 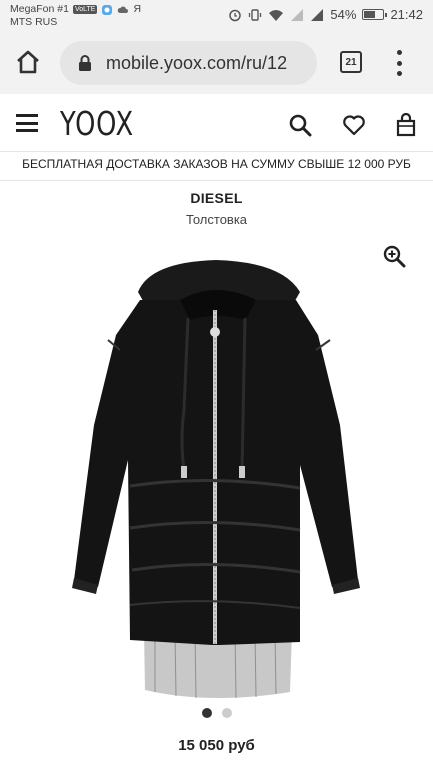 What do you see at coordinates (197, 62) in the screenshot?
I see `url-text: mobile.yoox.com/ru/12` at bounding box center [197, 62].